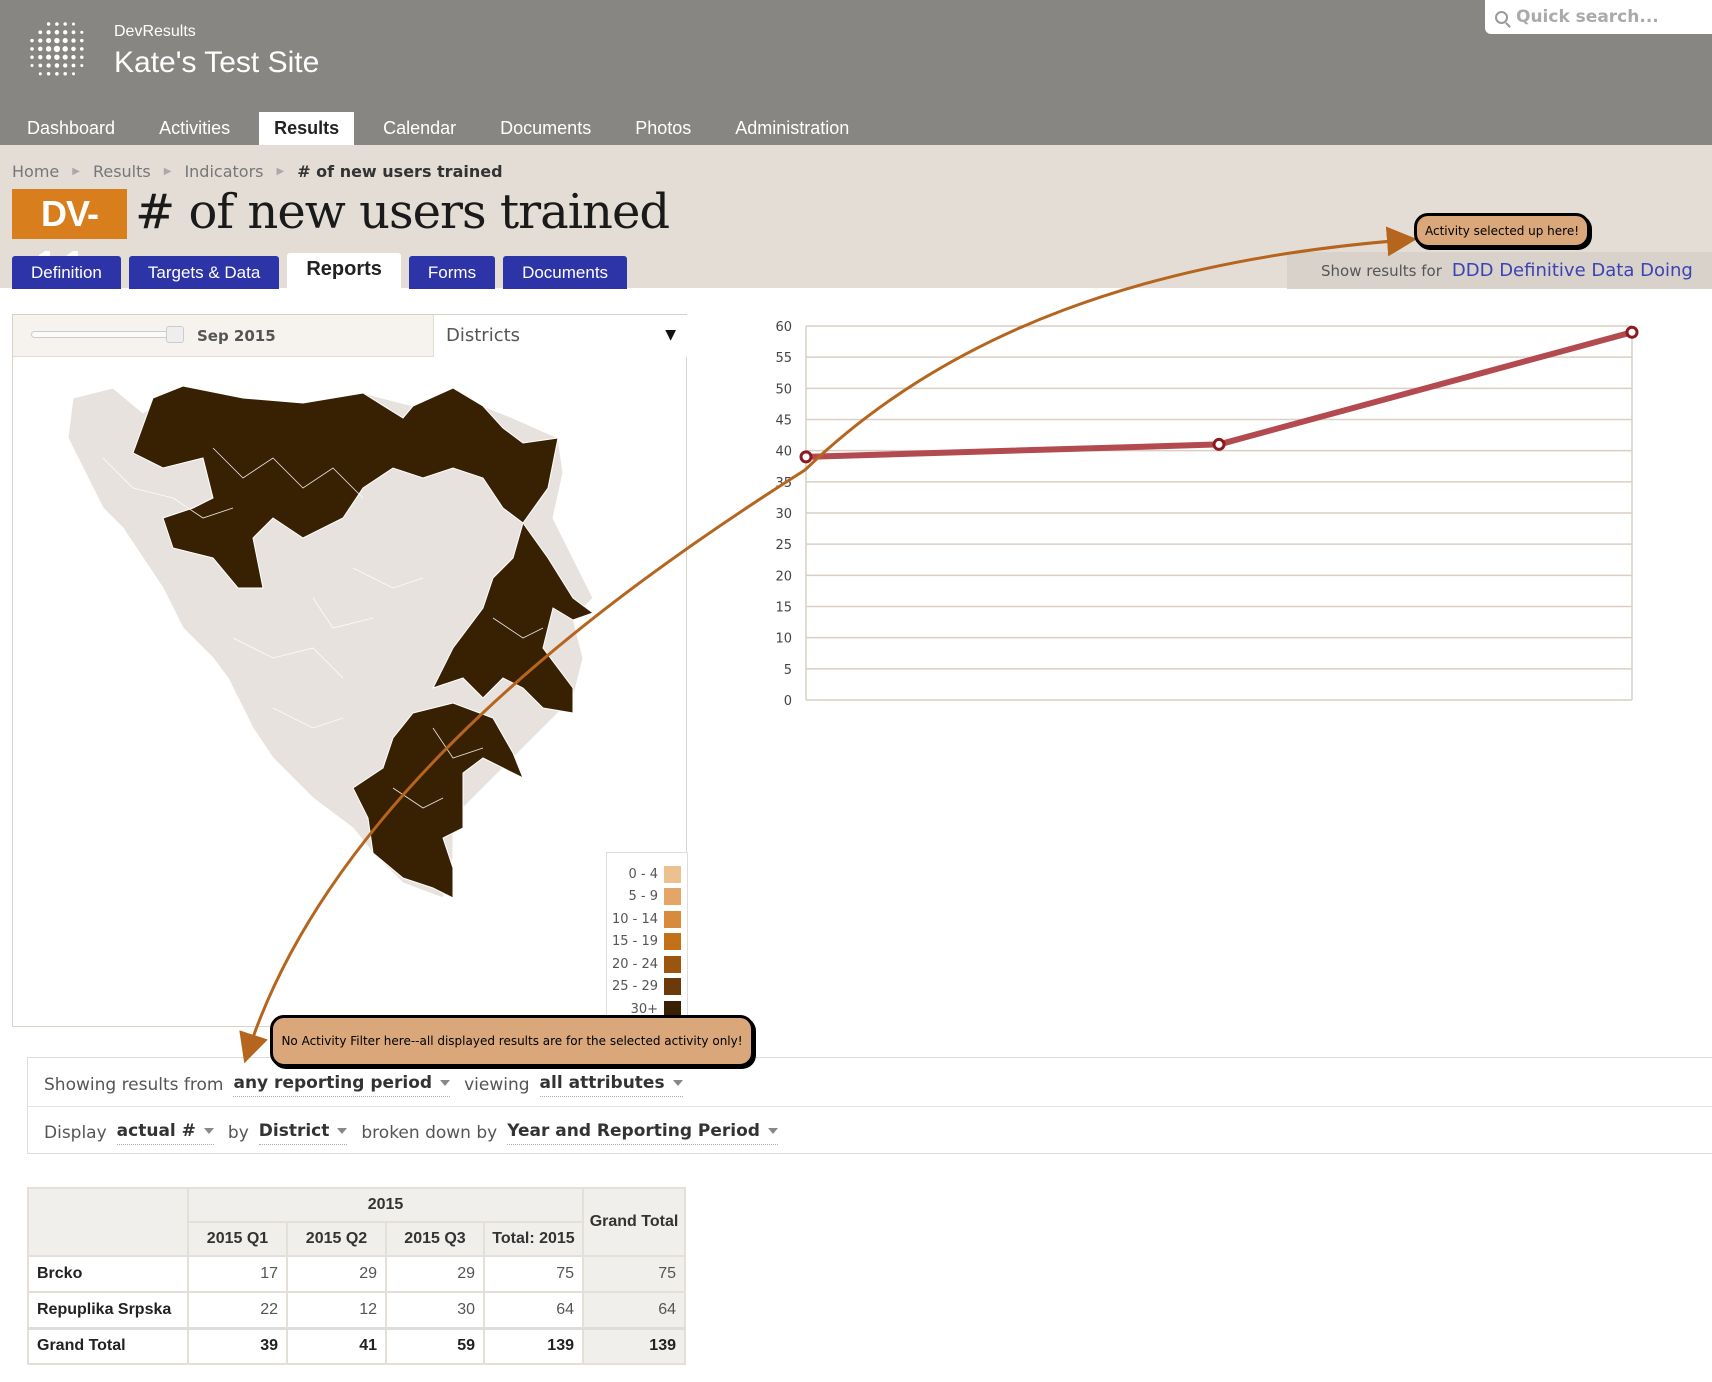  What do you see at coordinates (236, 336) in the screenshot?
I see `period-slider-label: Sep 2015` at bounding box center [236, 336].